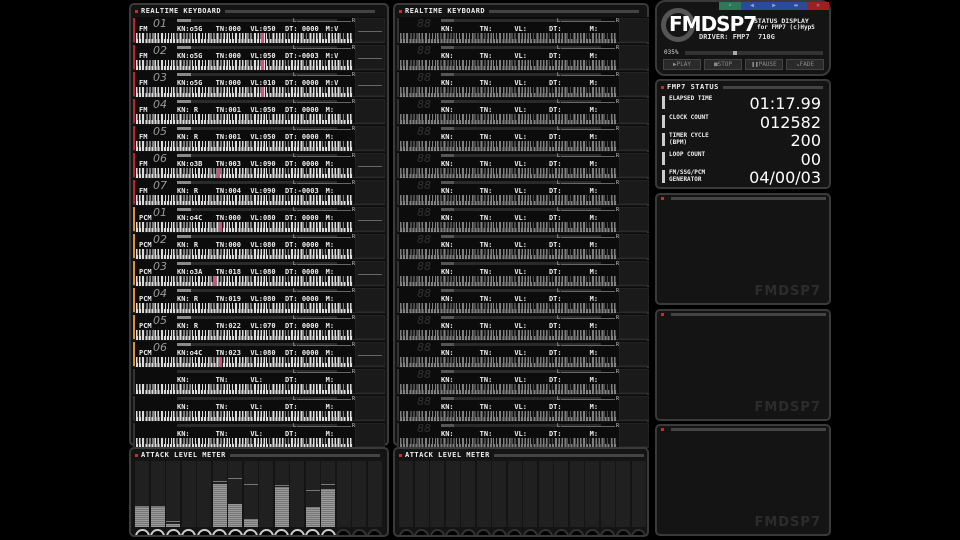 The width and height of the screenshot is (960, 540). I want to click on channel-row: PCM 03 LR KN:o3A TN:018 VL:080 DT: 0000 M:, so click(259, 273).